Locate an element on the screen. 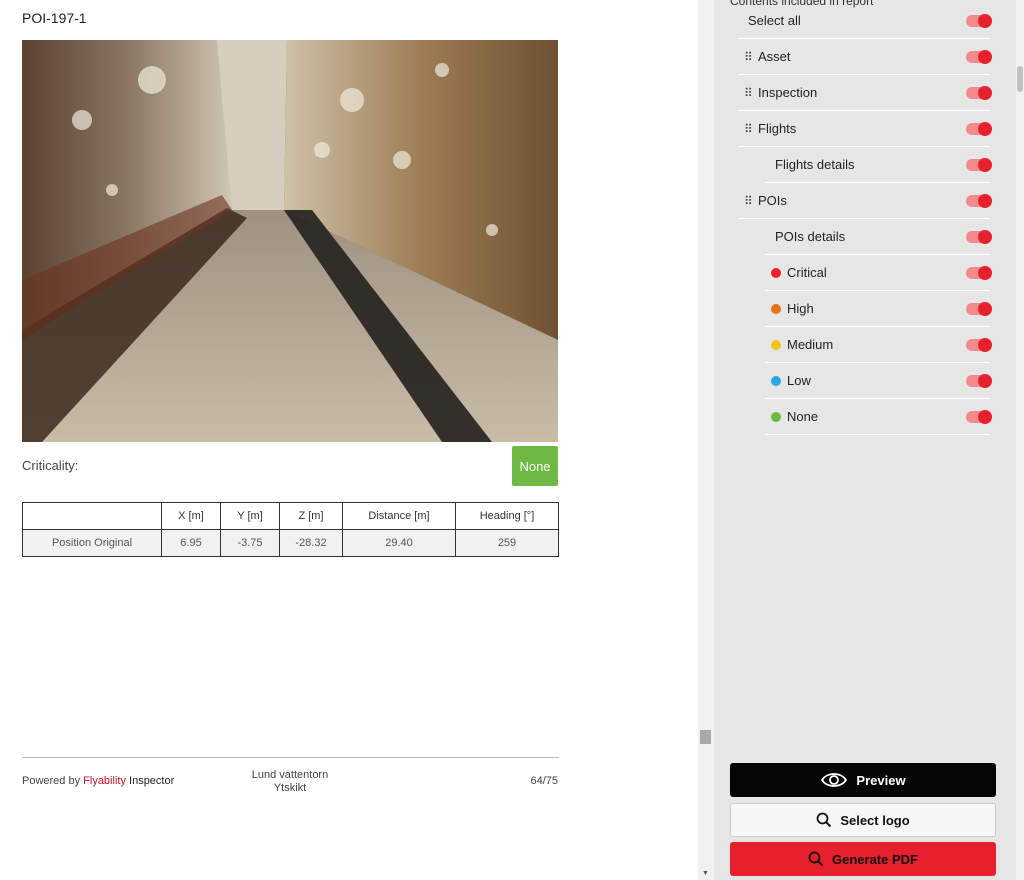 The image size is (1024, 880). panel-scrollbar is located at coordinates (1020, 440).